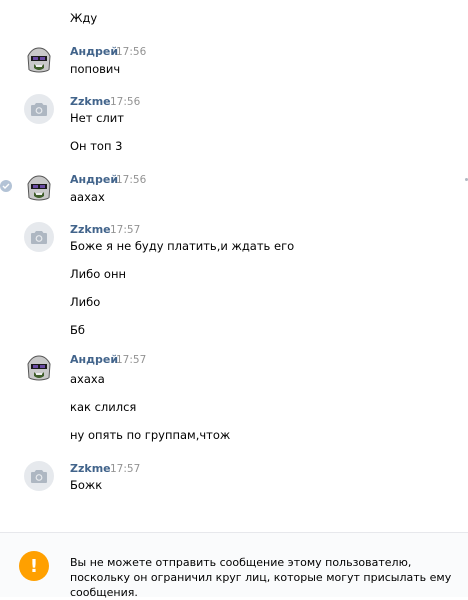 This screenshot has width=468, height=600. What do you see at coordinates (150, 435) in the screenshot?
I see `message-text: ну опять по группам,чтож` at bounding box center [150, 435].